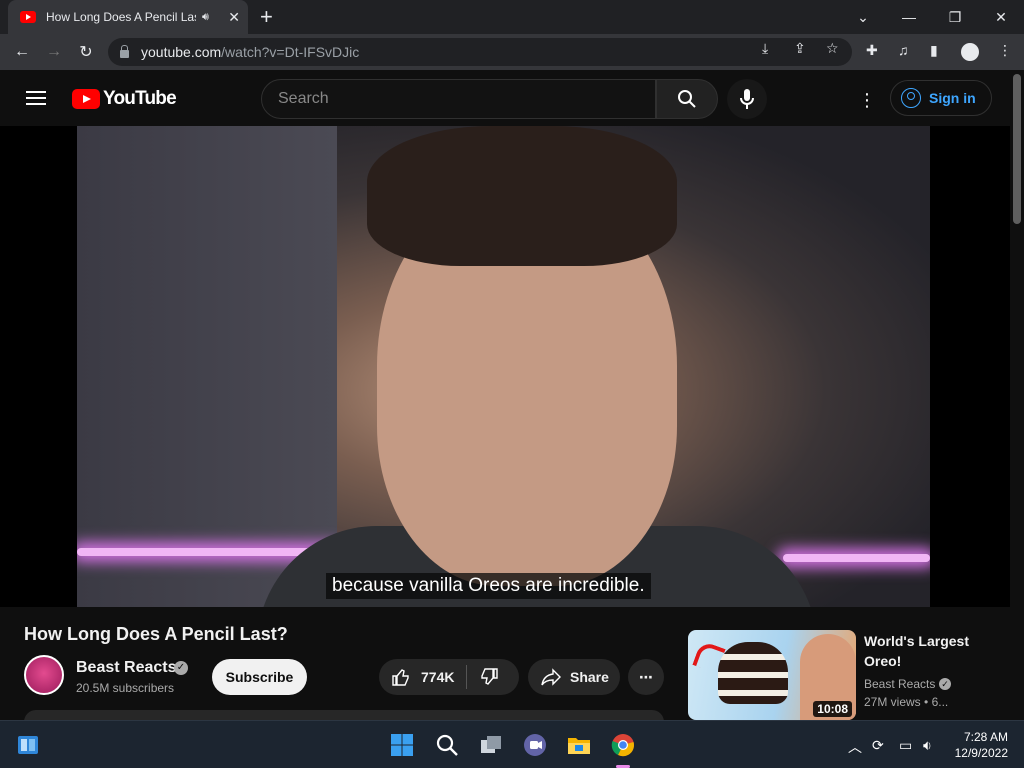 The height and width of the screenshot is (768, 1024). What do you see at coordinates (872, 50) in the screenshot?
I see `extensions-puzzle-icon: ✚` at bounding box center [872, 50].